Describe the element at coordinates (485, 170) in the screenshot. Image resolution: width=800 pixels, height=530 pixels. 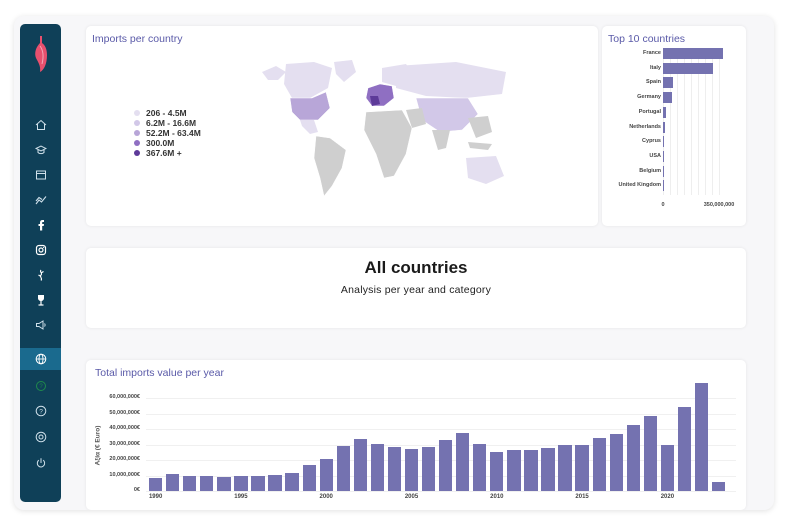
I see `map-region-australia` at that location.